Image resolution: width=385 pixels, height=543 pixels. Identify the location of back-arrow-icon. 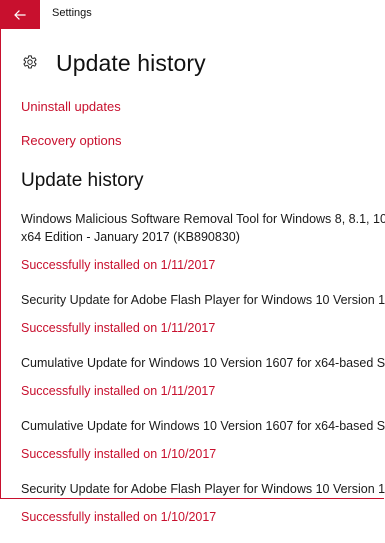
(20, 14).